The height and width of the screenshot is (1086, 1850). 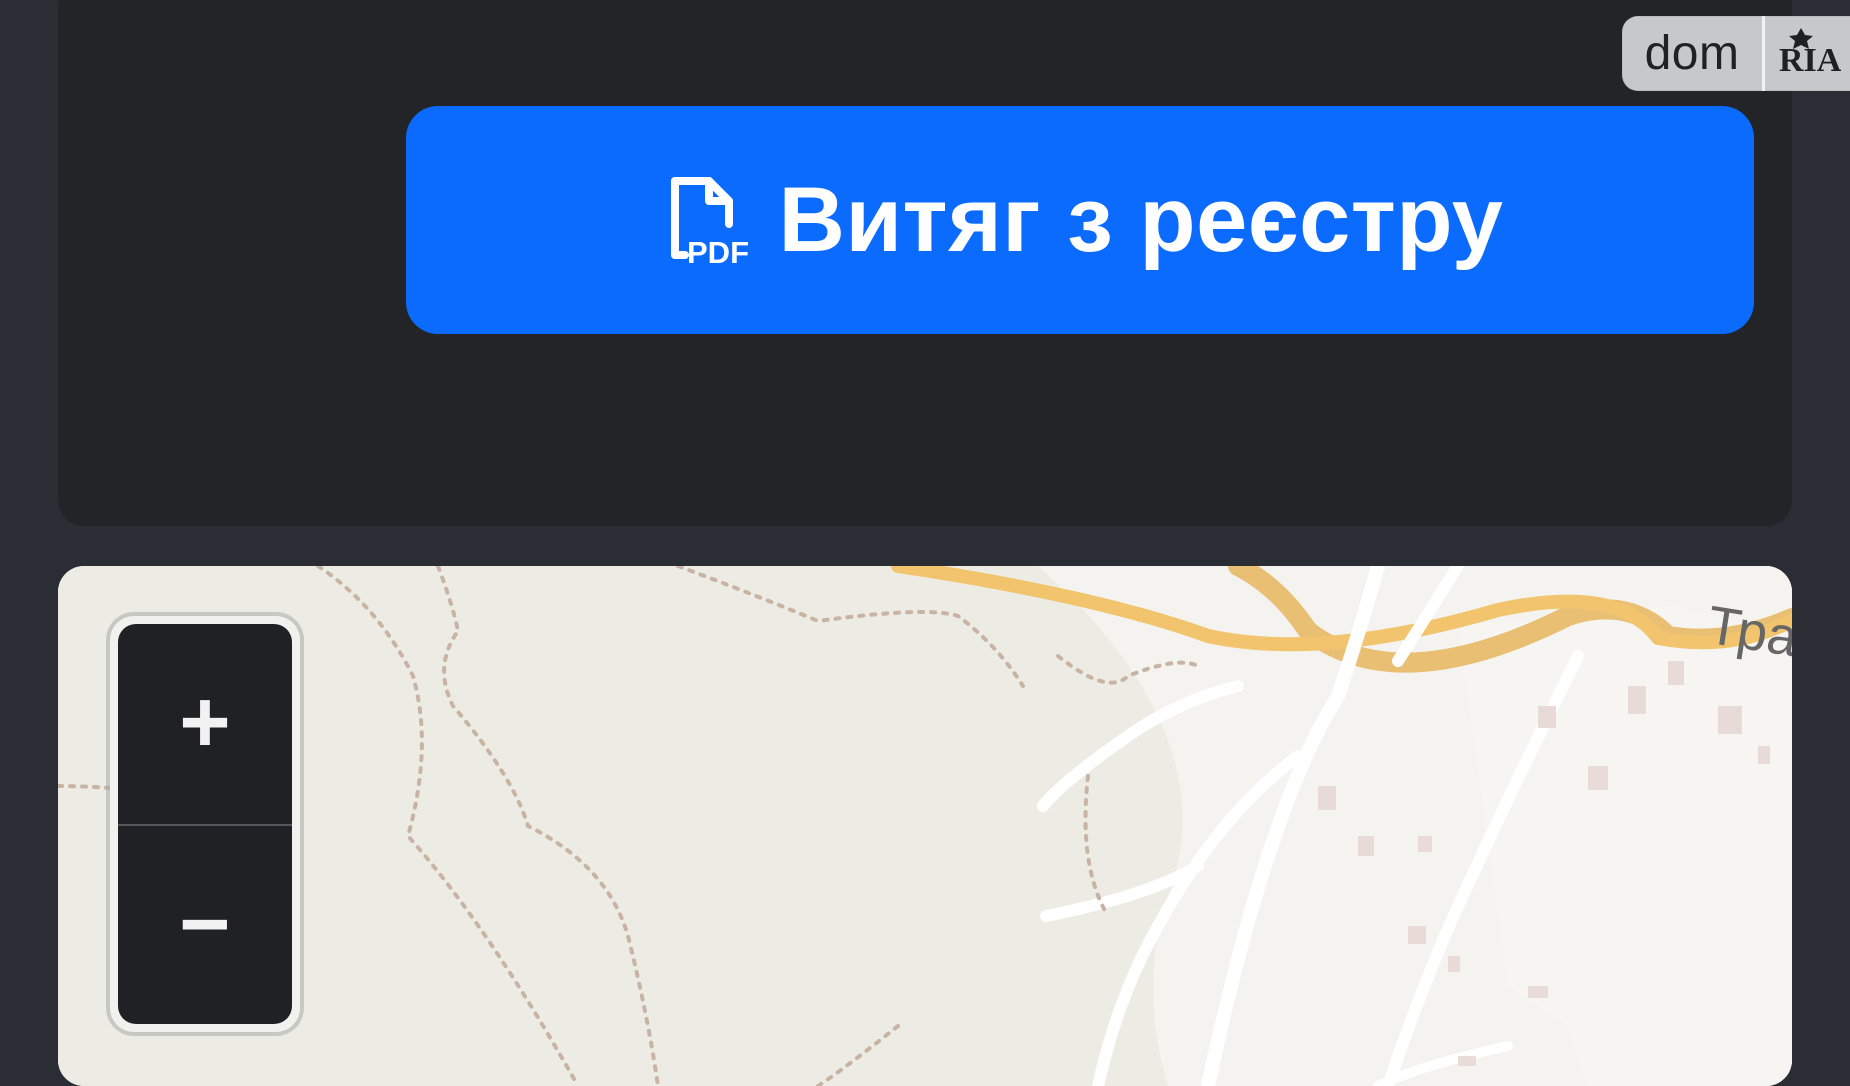 I want to click on zoom-controls-inner: + −, so click(x=205, y=824).